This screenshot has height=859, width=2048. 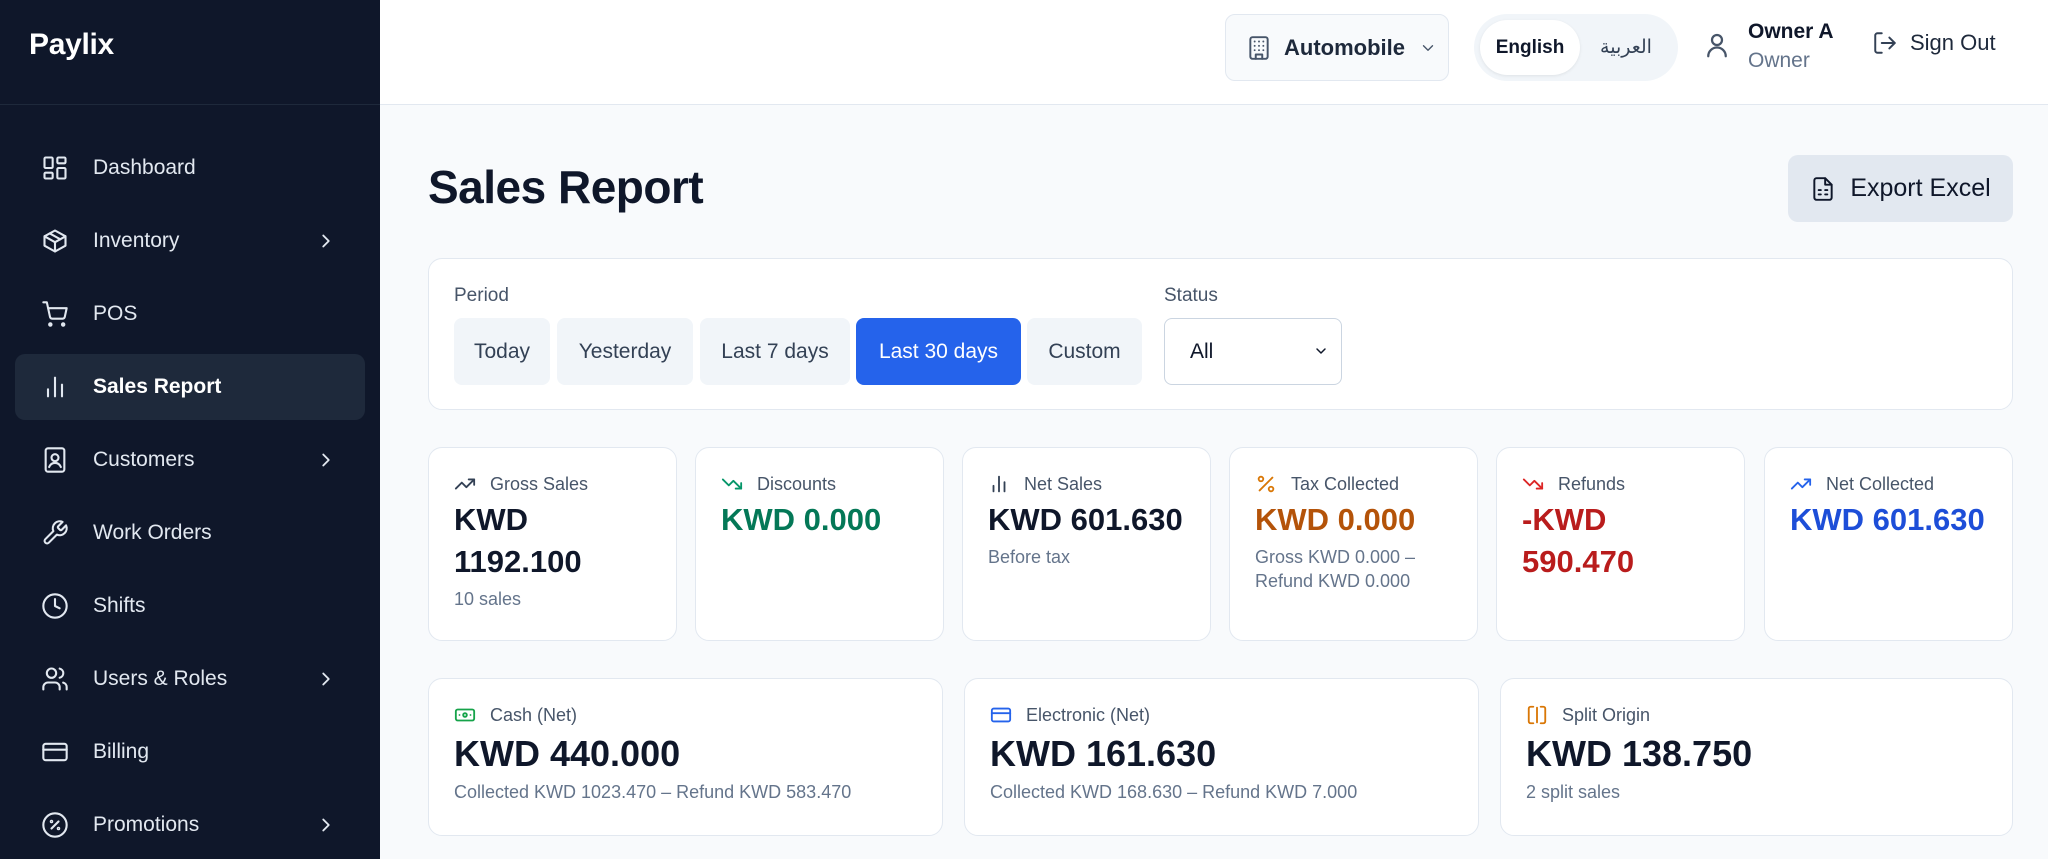 What do you see at coordinates (55, 679) in the screenshot?
I see `users-icon` at bounding box center [55, 679].